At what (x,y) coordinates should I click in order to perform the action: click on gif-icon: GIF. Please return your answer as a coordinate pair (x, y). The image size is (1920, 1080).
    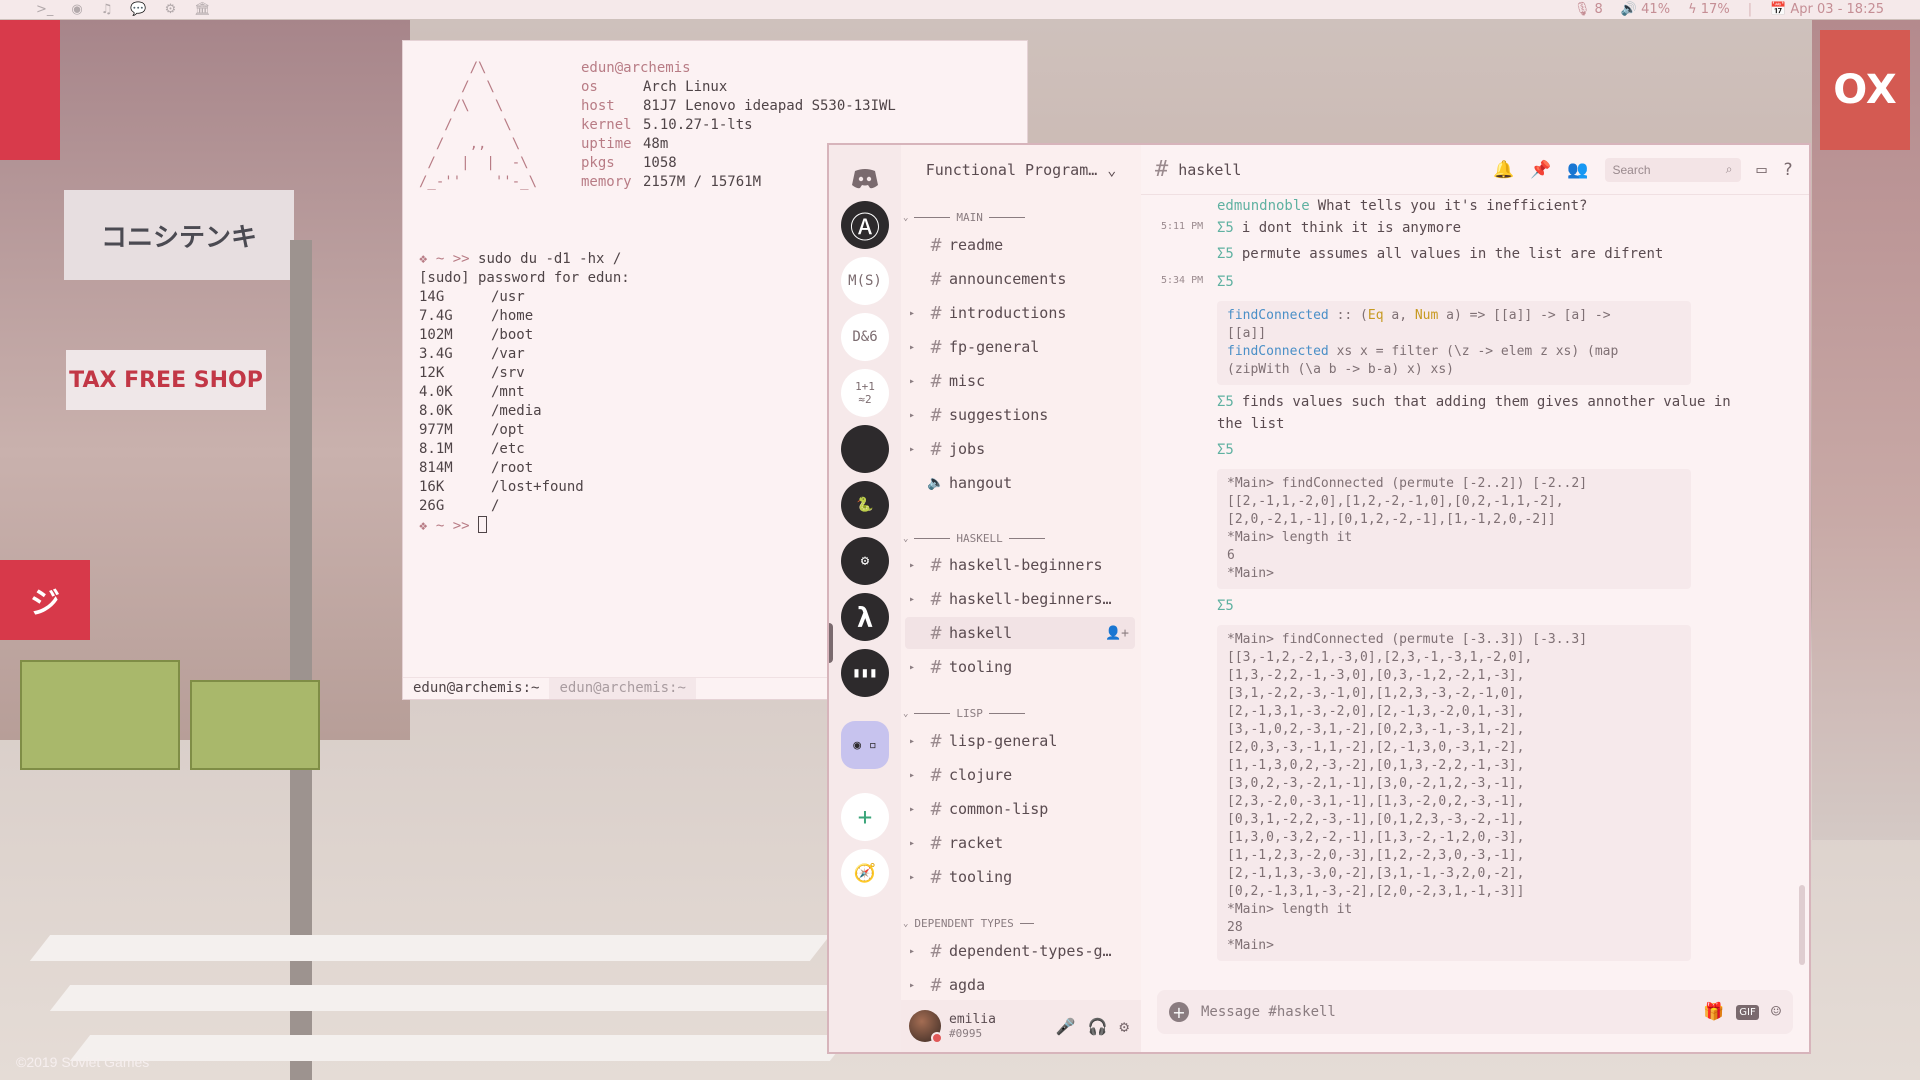
    Looking at the image, I should click on (1747, 1012).